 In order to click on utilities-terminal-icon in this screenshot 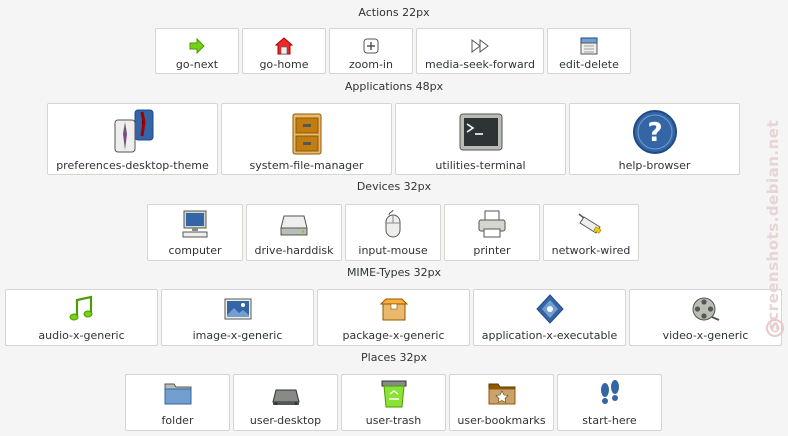, I will do `click(481, 132)`.